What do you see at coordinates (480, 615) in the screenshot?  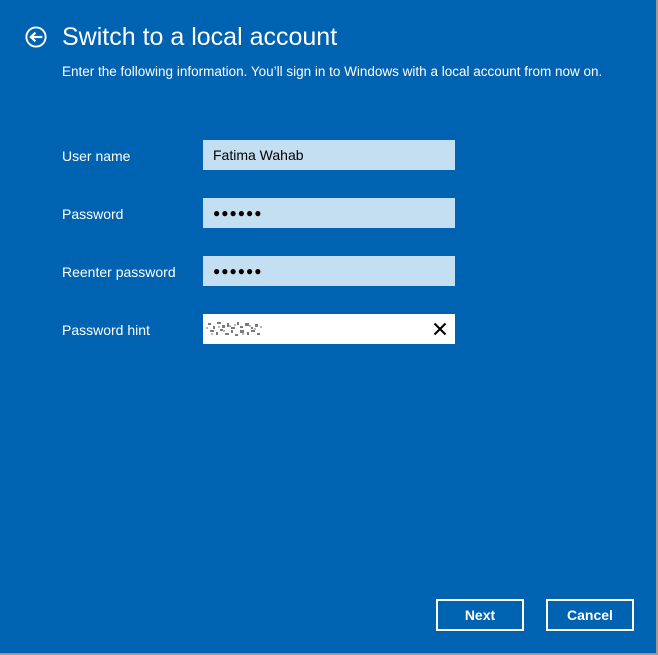 I see `next-button: Next` at bounding box center [480, 615].